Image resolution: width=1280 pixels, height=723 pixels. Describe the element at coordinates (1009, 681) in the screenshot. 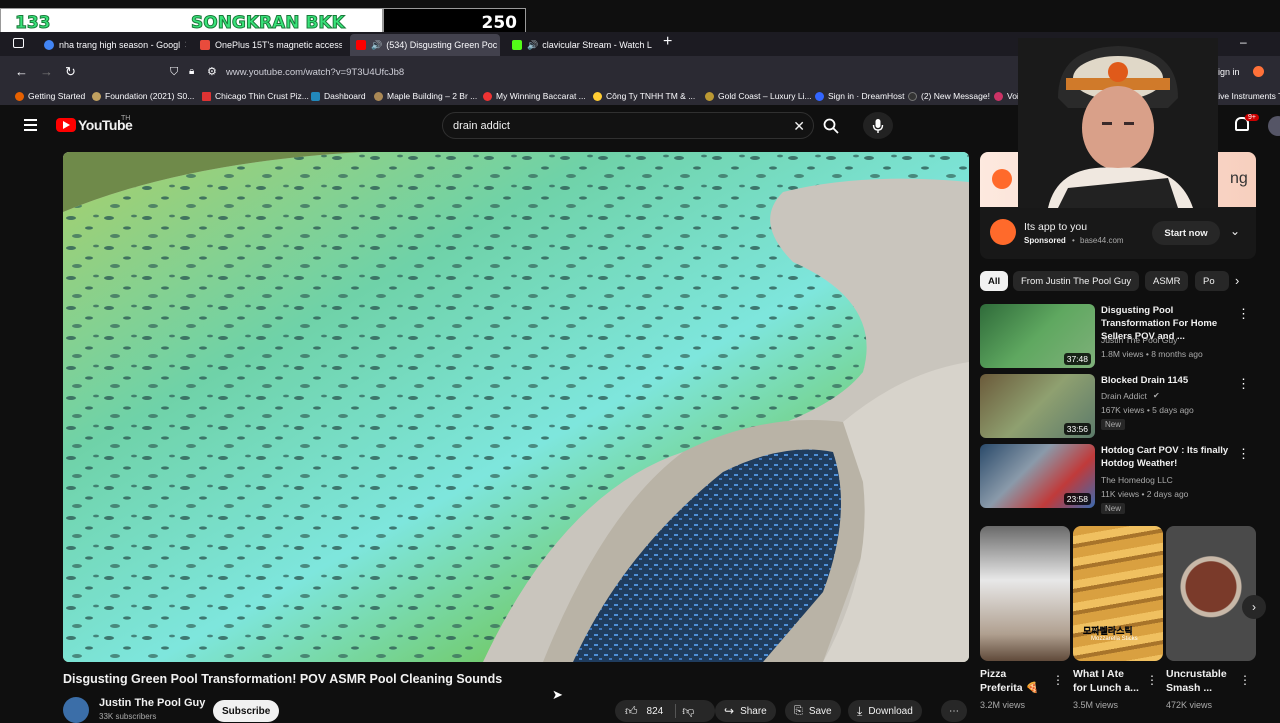

I see `short-title: PizzaPreferita 🍕` at that location.